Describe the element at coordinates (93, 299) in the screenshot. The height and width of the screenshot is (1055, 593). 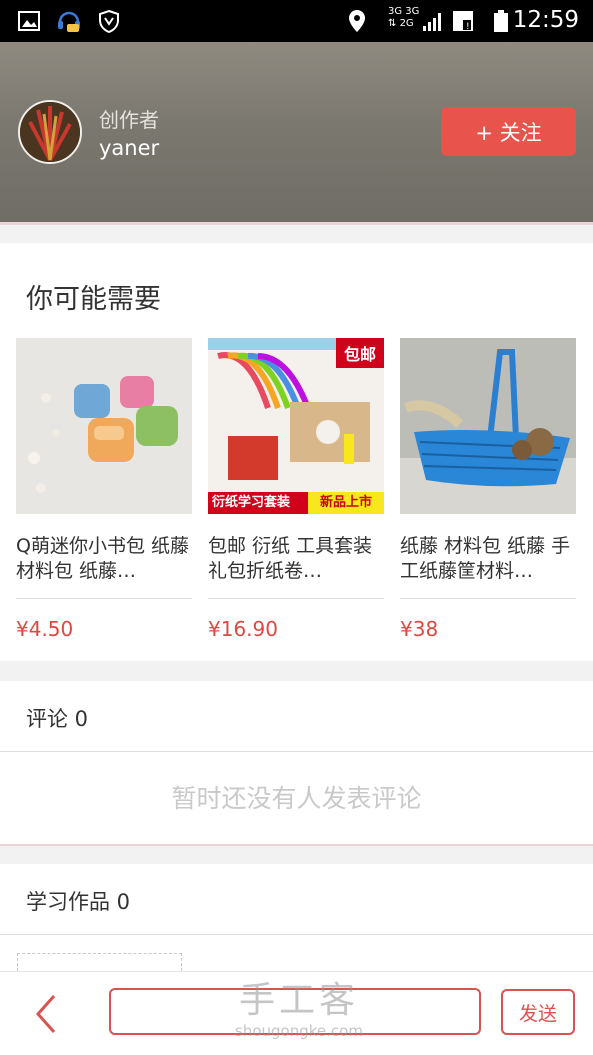
I see `section-title: 你可能需要` at that location.